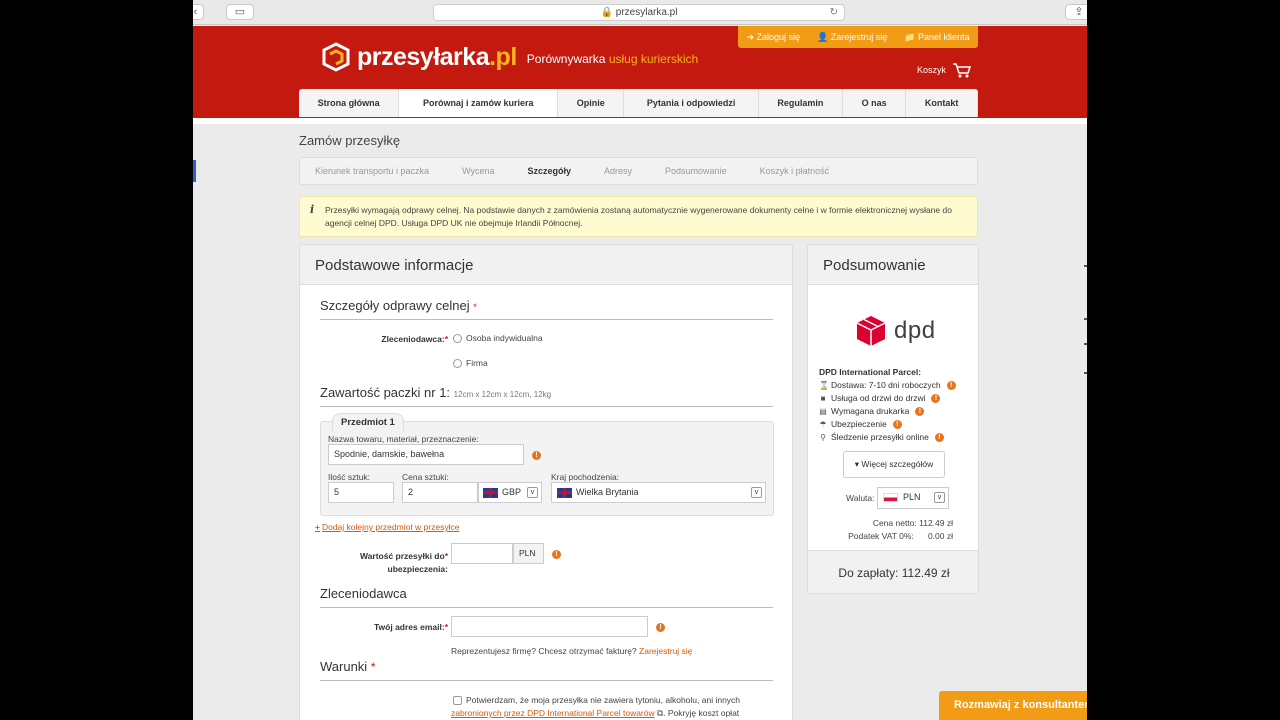 The image size is (1280, 720). I want to click on nav-faq: Pytania i odpowiedzi, so click(691, 103).